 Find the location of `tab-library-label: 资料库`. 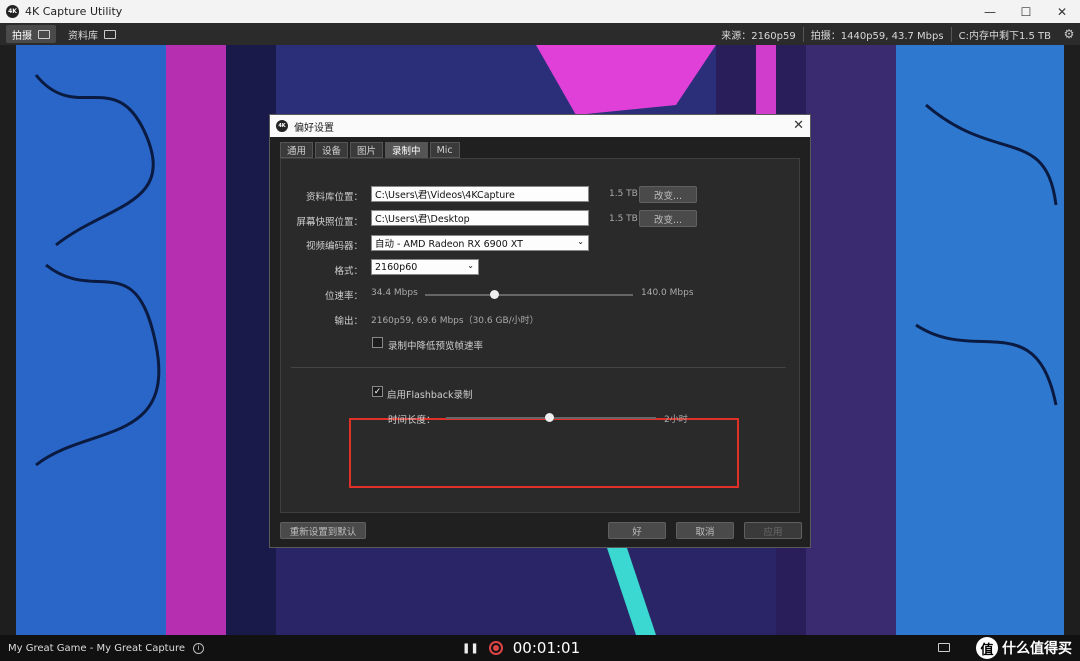

tab-library-label: 资料库 is located at coordinates (83, 36).